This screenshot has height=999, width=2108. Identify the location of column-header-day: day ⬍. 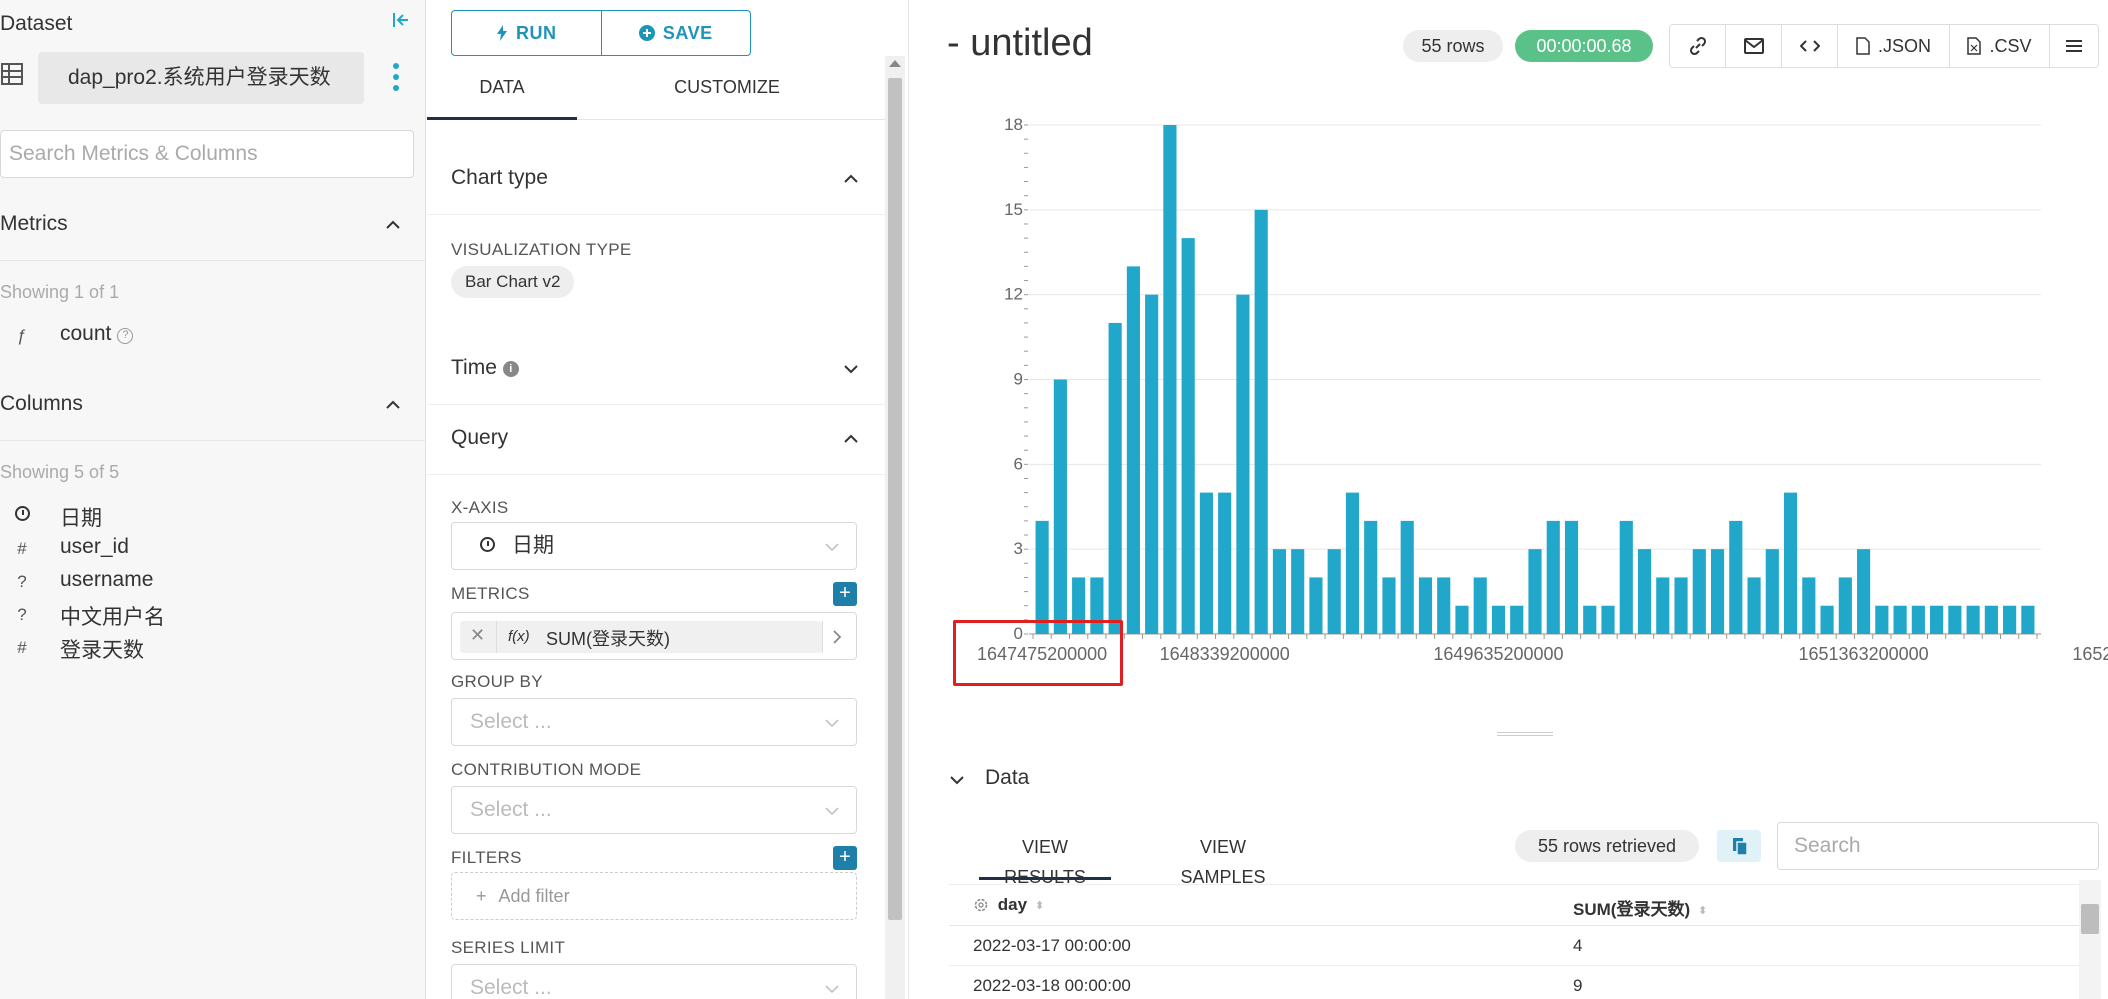
(1008, 905).